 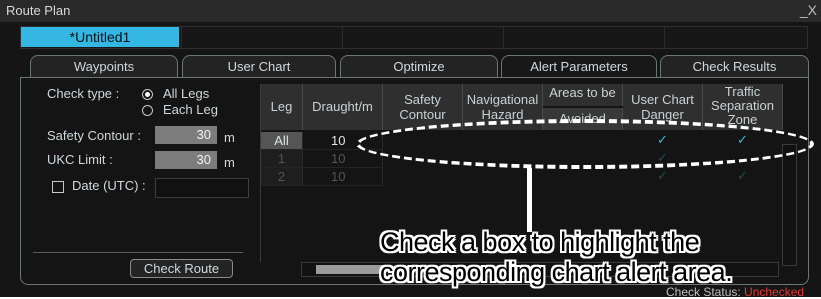 What do you see at coordinates (789, 205) in the screenshot?
I see `table-vertical-scrollbar` at bounding box center [789, 205].